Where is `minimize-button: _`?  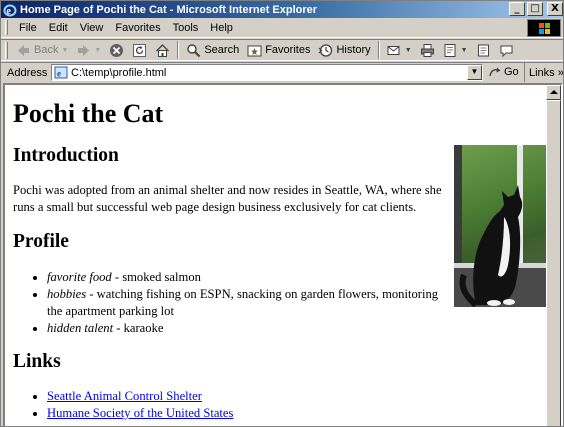 minimize-button: _ is located at coordinates (517, 9).